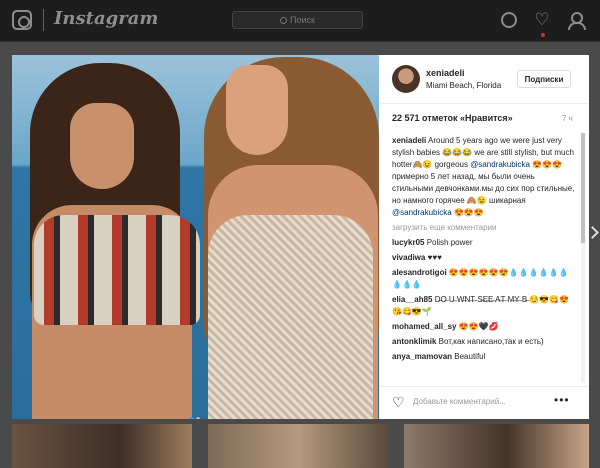 The width and height of the screenshot is (600, 468). What do you see at coordinates (406, 79) in the screenshot?
I see `avatar` at bounding box center [406, 79].